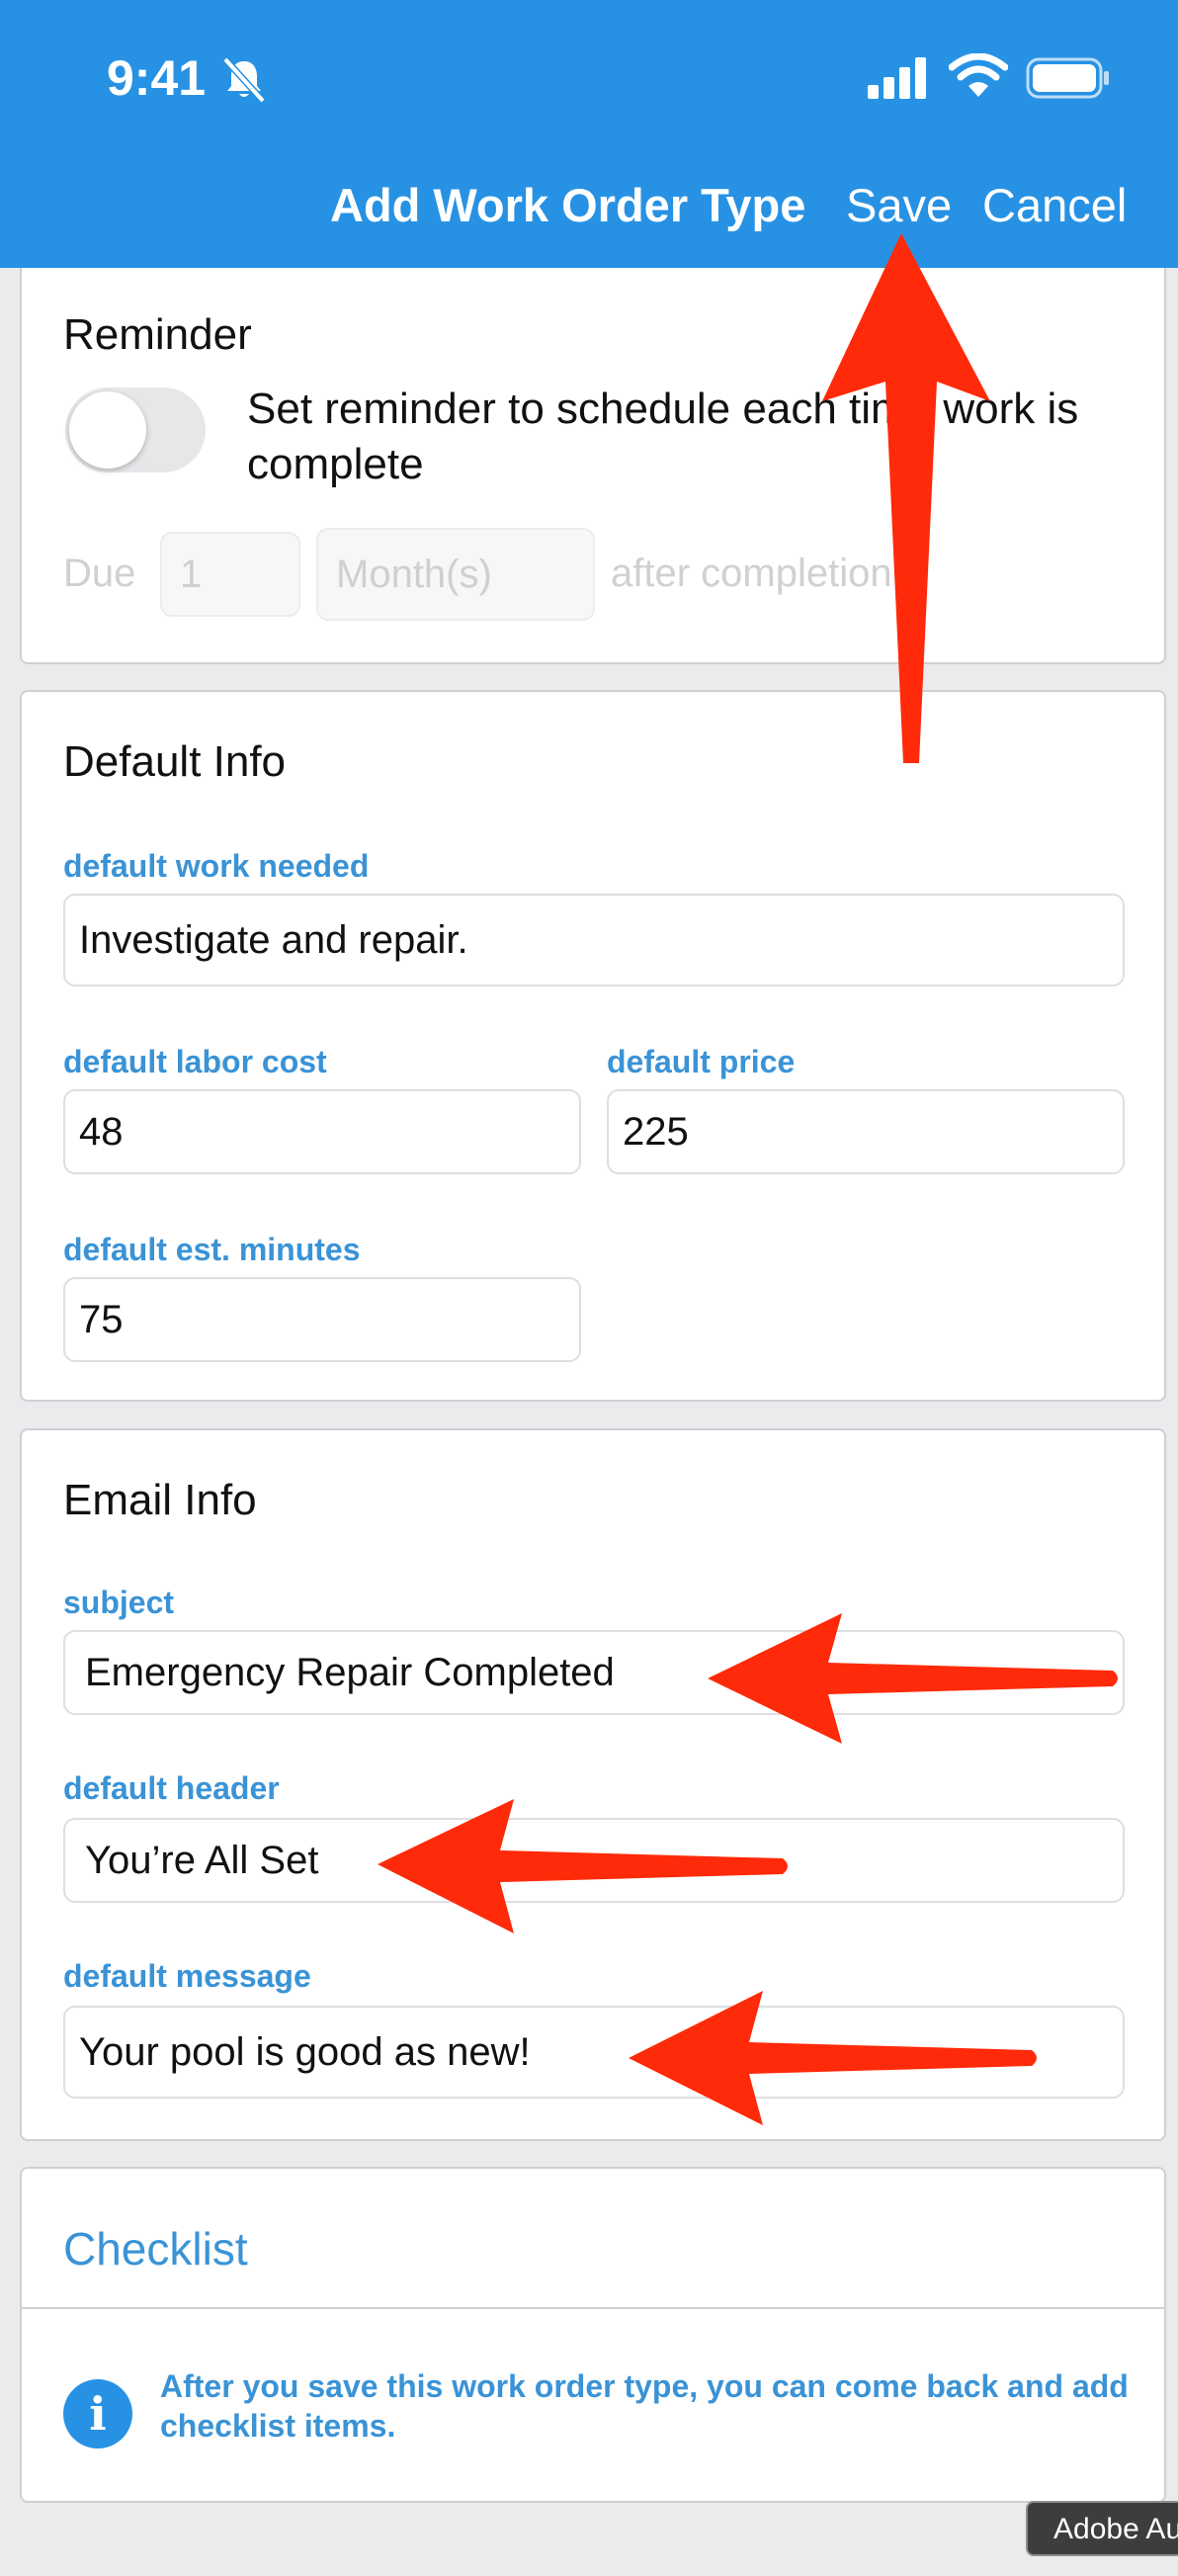 This screenshot has height=2576, width=1178. Describe the element at coordinates (568, 205) in the screenshot. I see `page-title: Add Work Order Type` at that location.